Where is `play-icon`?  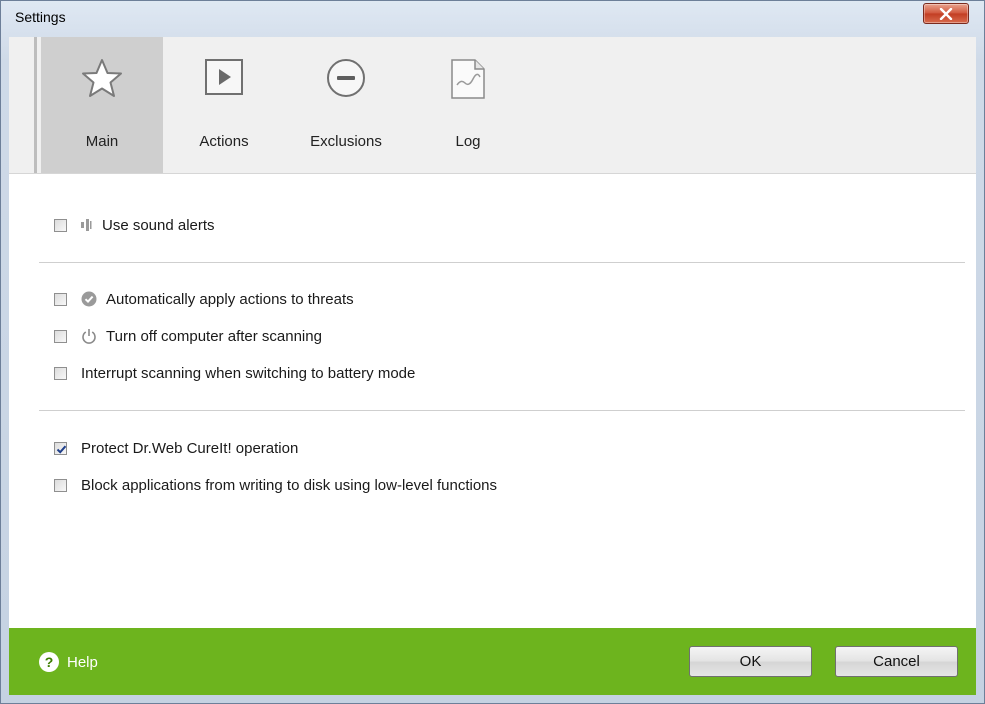 play-icon is located at coordinates (224, 77).